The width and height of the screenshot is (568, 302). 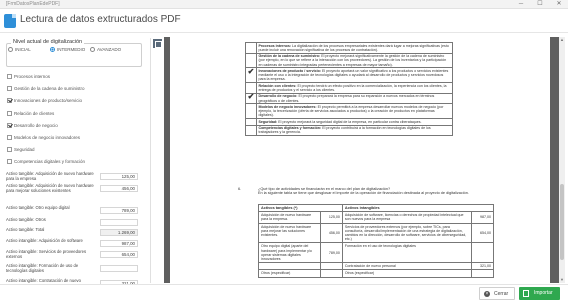 What do you see at coordinates (46, 89) in the screenshot?
I see `category-checkbox: Gestión de la cadena de suministro` at bounding box center [46, 89].